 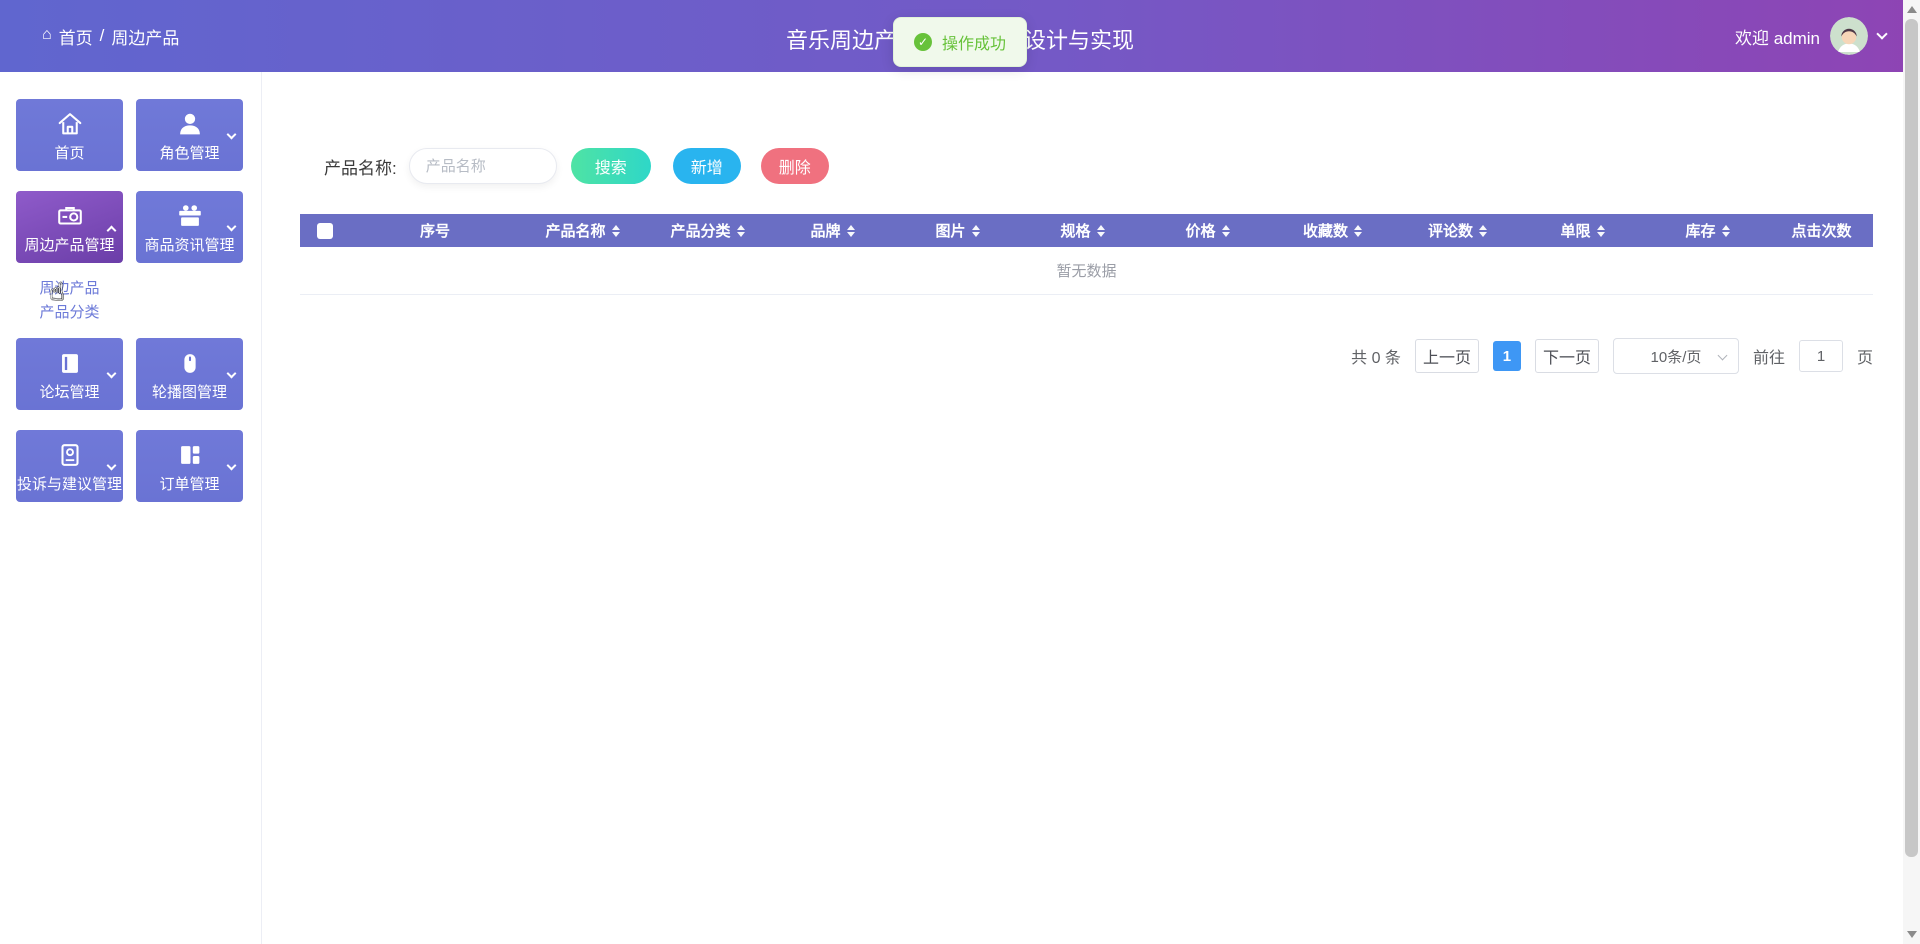 What do you see at coordinates (189, 466) in the screenshot?
I see `sidebar-tile-order-management: 订单管理` at bounding box center [189, 466].